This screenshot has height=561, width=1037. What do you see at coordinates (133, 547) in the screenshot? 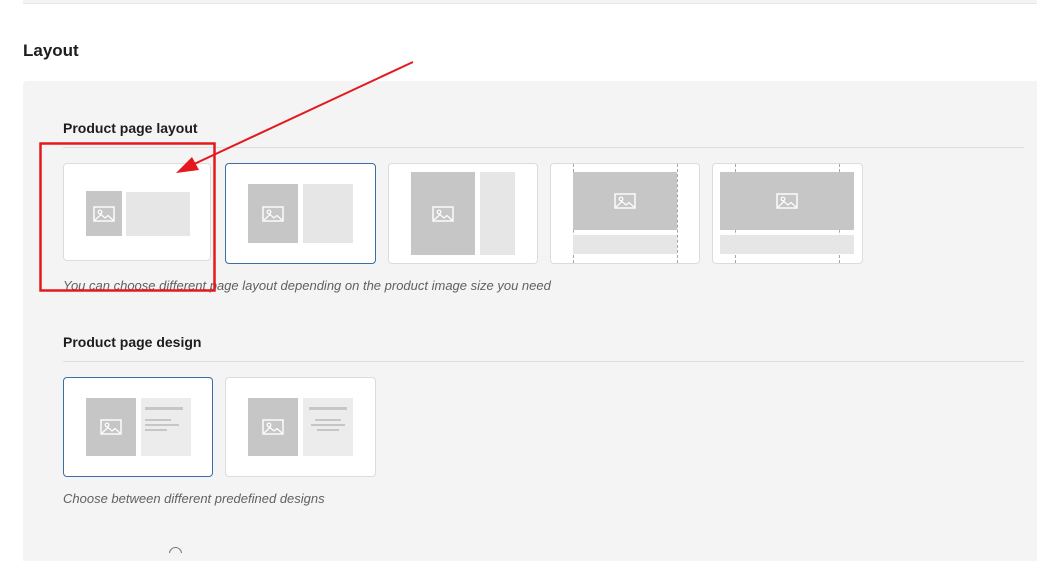
I see `next-setting-row` at bounding box center [133, 547].